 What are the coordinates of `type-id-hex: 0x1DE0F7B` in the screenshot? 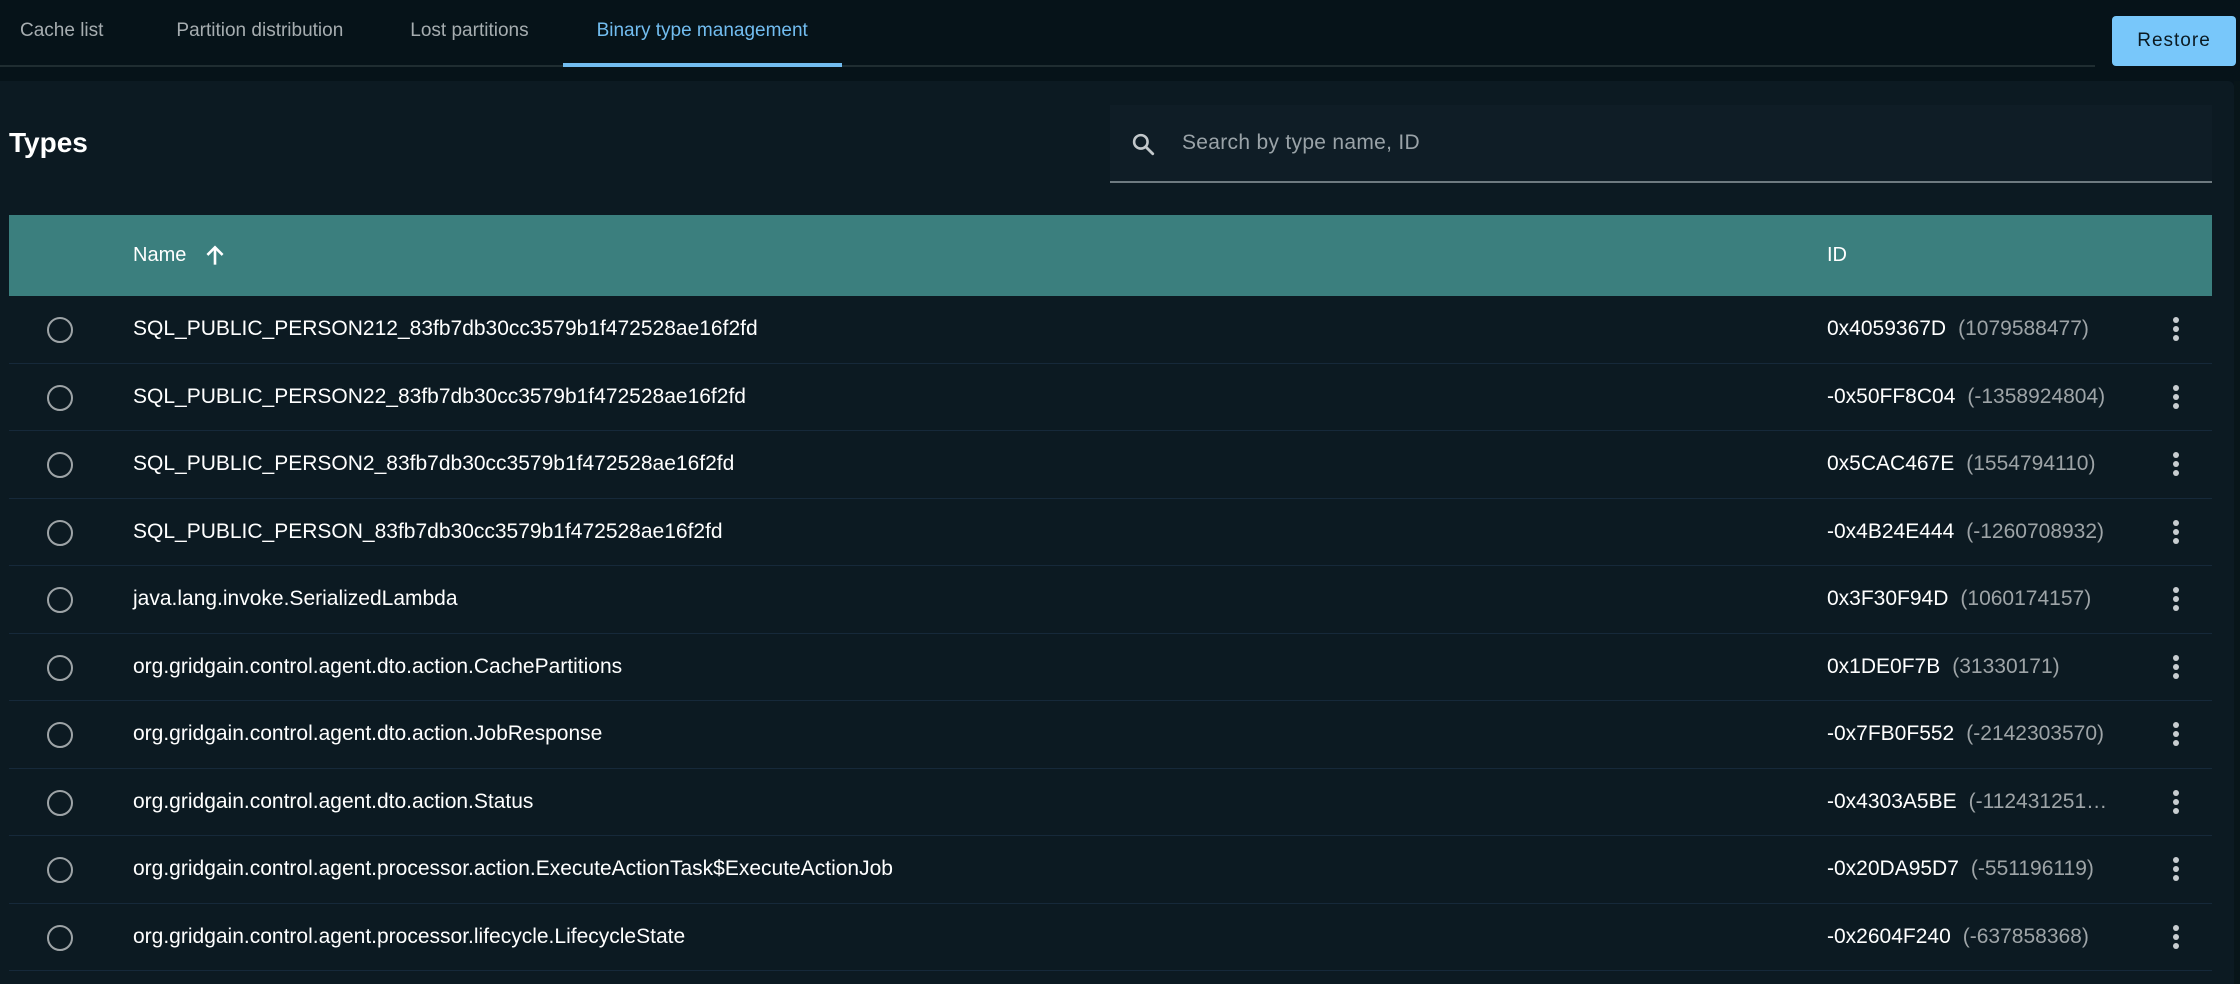 It's located at (1884, 666).